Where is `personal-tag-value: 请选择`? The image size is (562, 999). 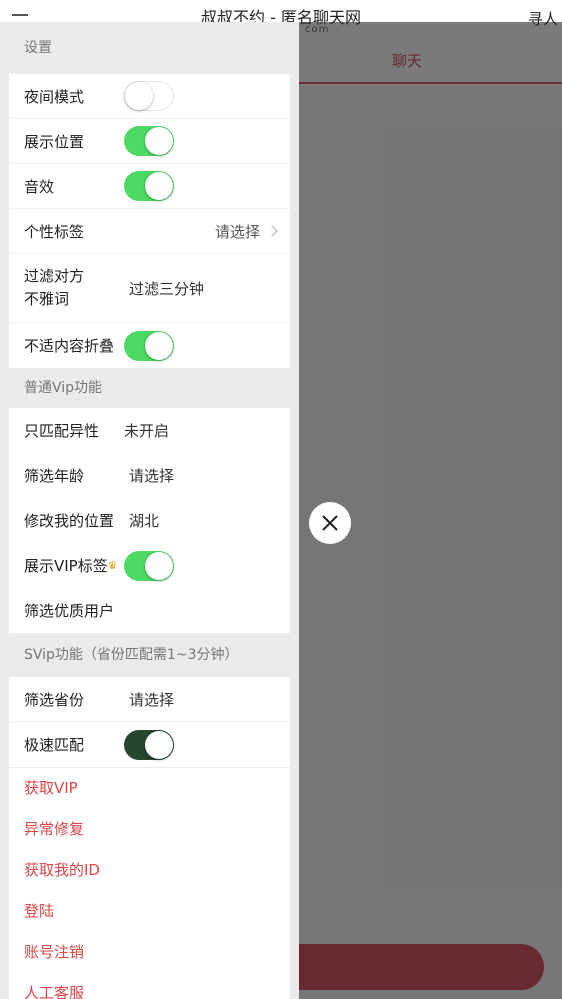 personal-tag-value: 请选择 is located at coordinates (237, 231).